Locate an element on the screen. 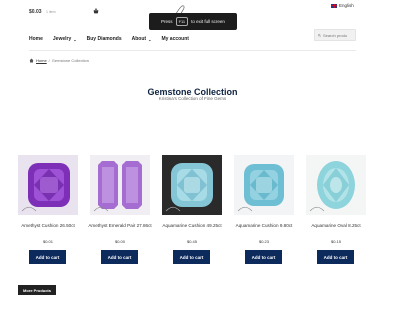  nav-label: Jewelry is located at coordinates (62, 39).